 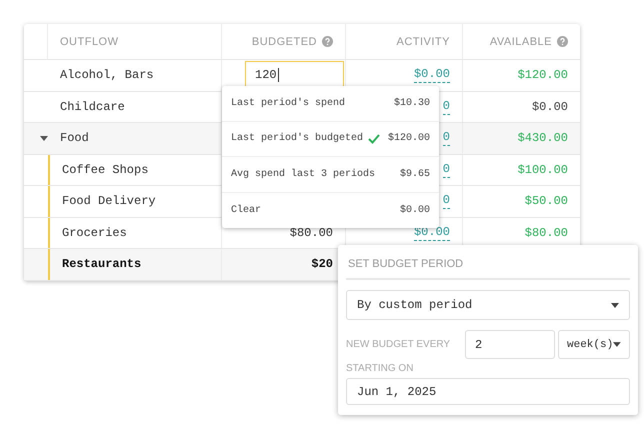 What do you see at coordinates (330, 104) in the screenshot?
I see `menu-item: Last period's spend $10.30` at bounding box center [330, 104].